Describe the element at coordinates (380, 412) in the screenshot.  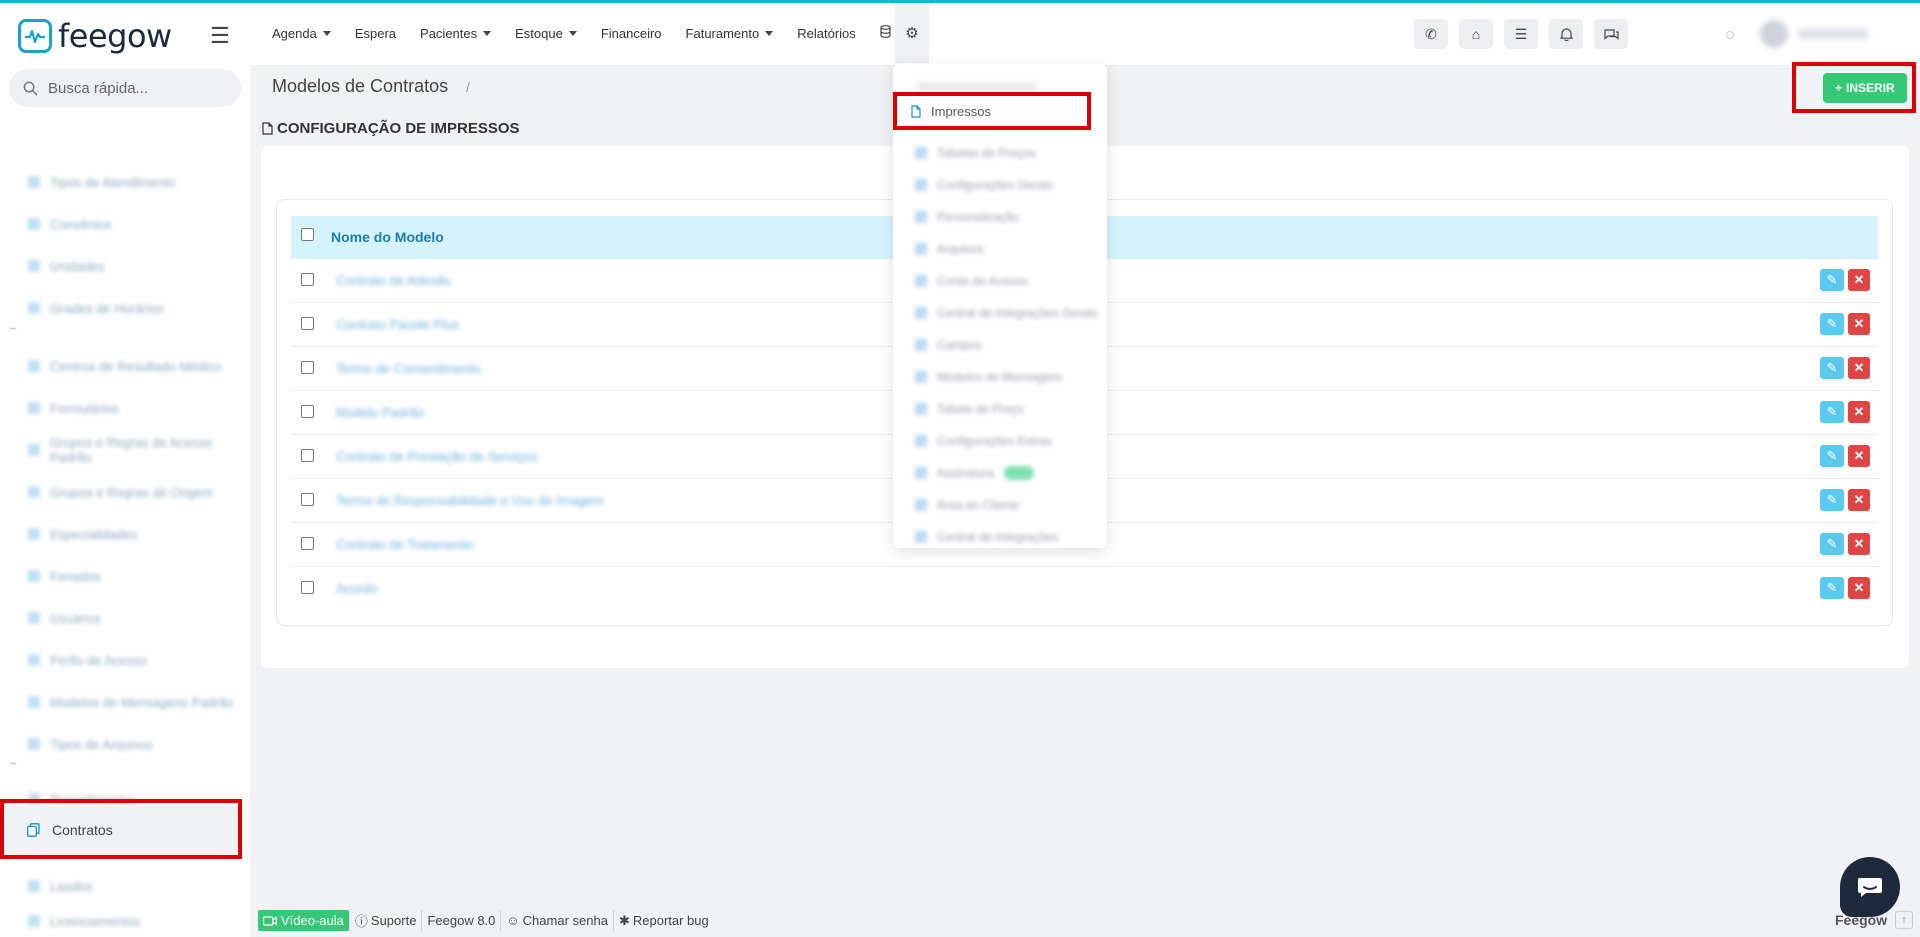
I see `model-name-link: Modelo Padrão` at that location.